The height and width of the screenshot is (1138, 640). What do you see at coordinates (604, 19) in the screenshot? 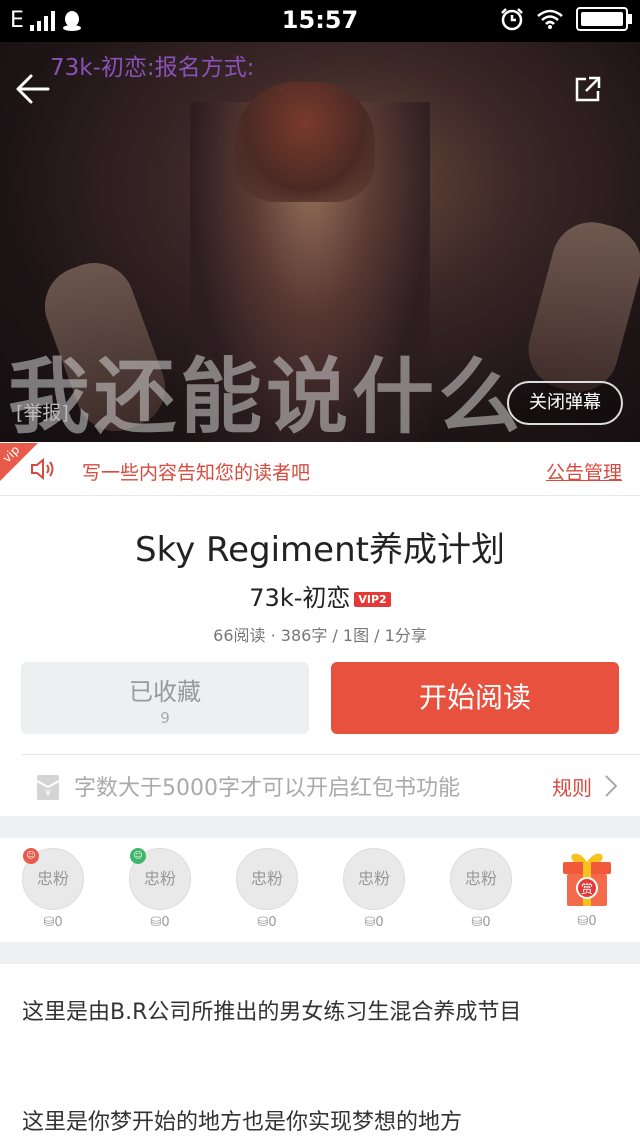
I see `battery-icon` at bounding box center [604, 19].